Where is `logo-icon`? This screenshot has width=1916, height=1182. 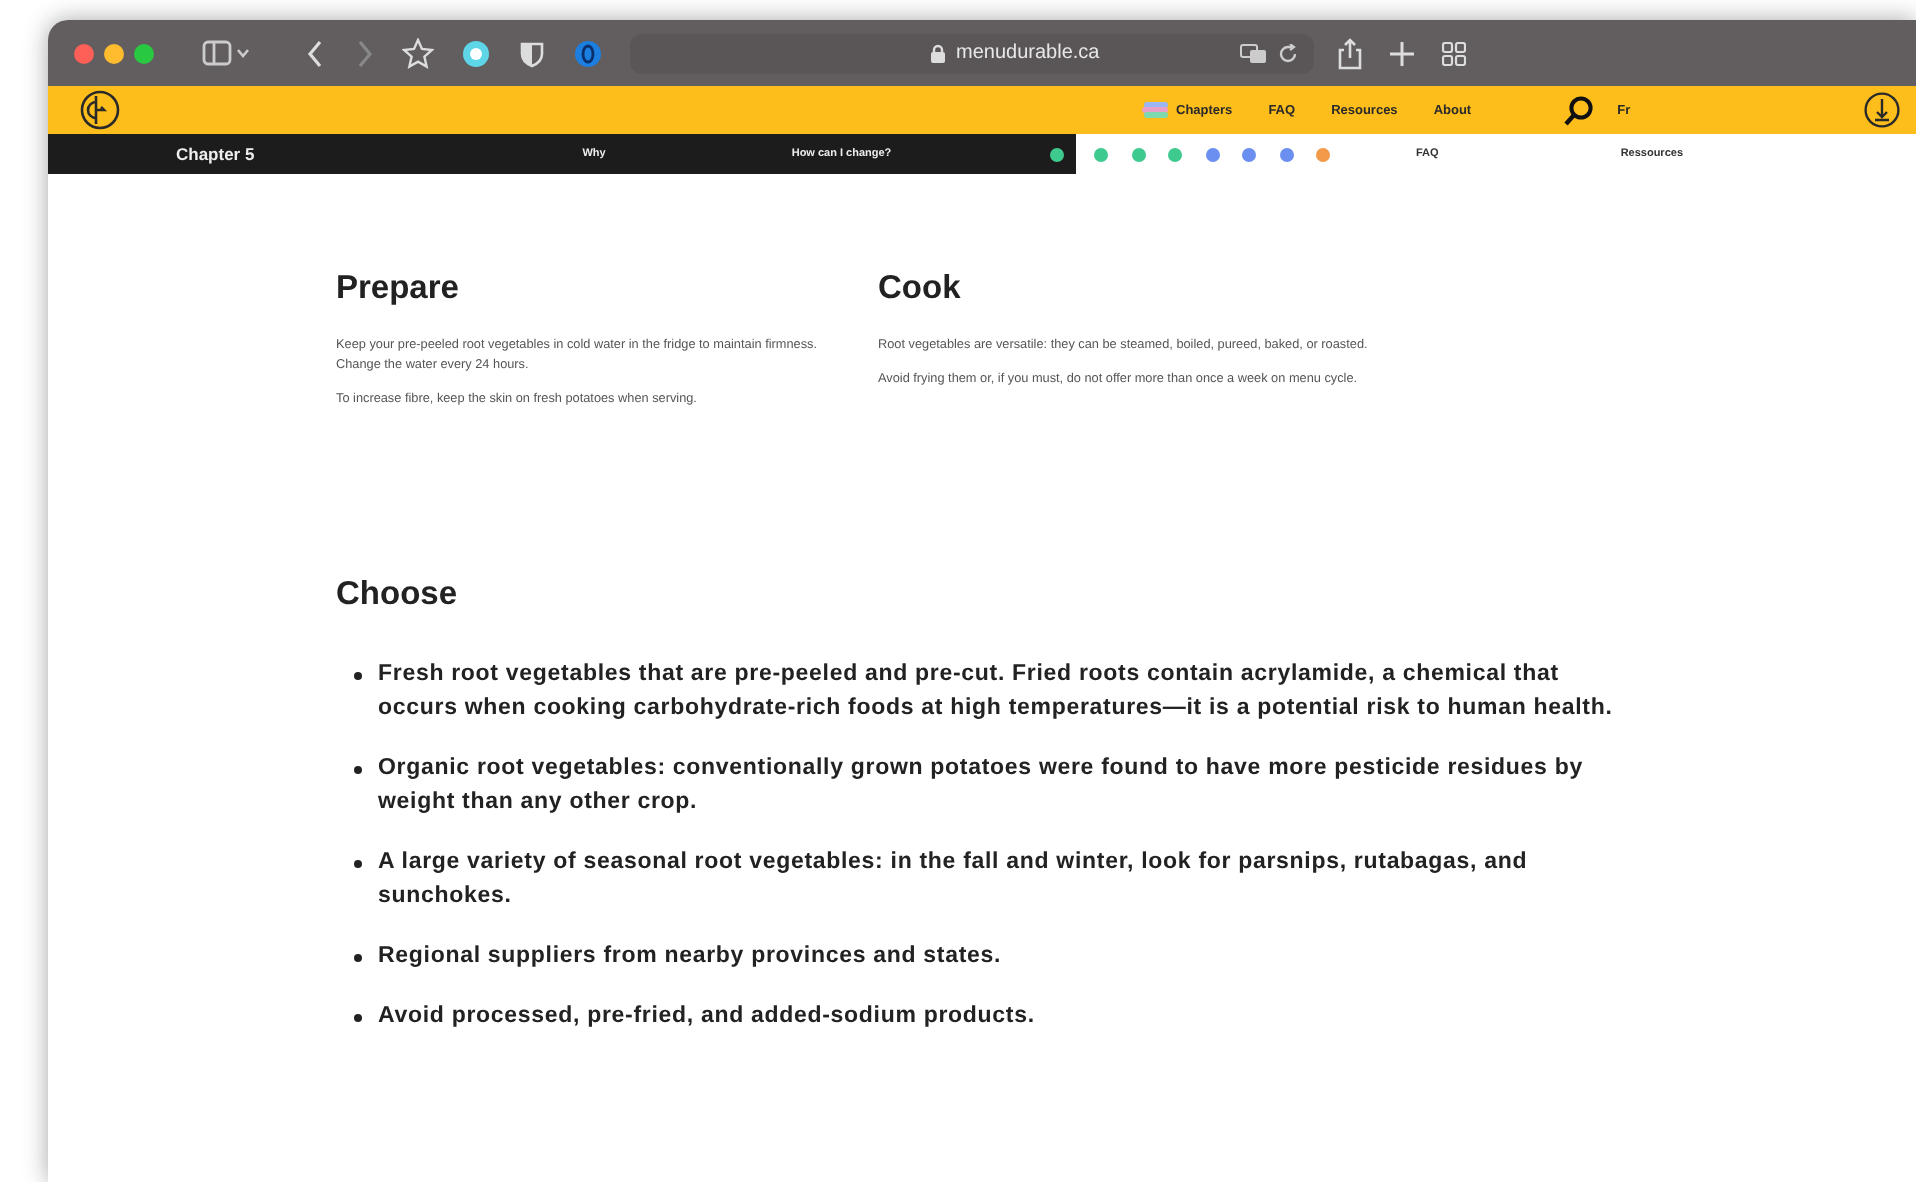
logo-icon is located at coordinates (100, 110).